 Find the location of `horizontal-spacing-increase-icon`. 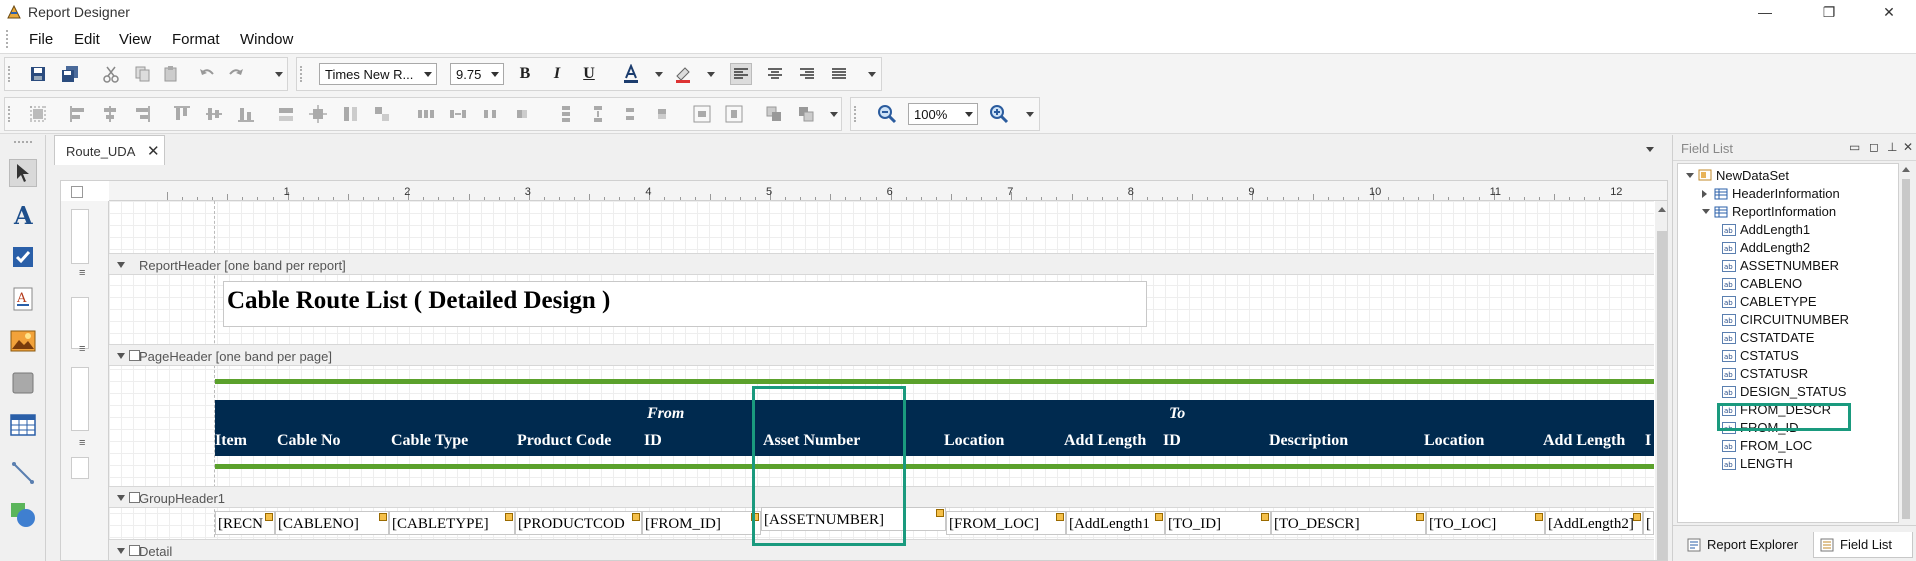

horizontal-spacing-increase-icon is located at coordinates (458, 114).